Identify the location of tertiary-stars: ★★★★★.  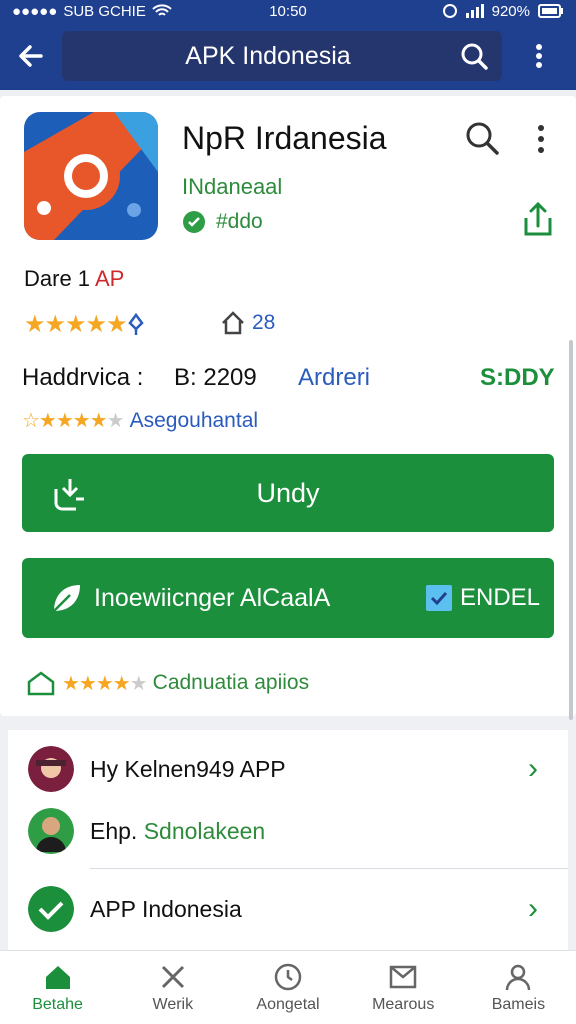
(105, 683).